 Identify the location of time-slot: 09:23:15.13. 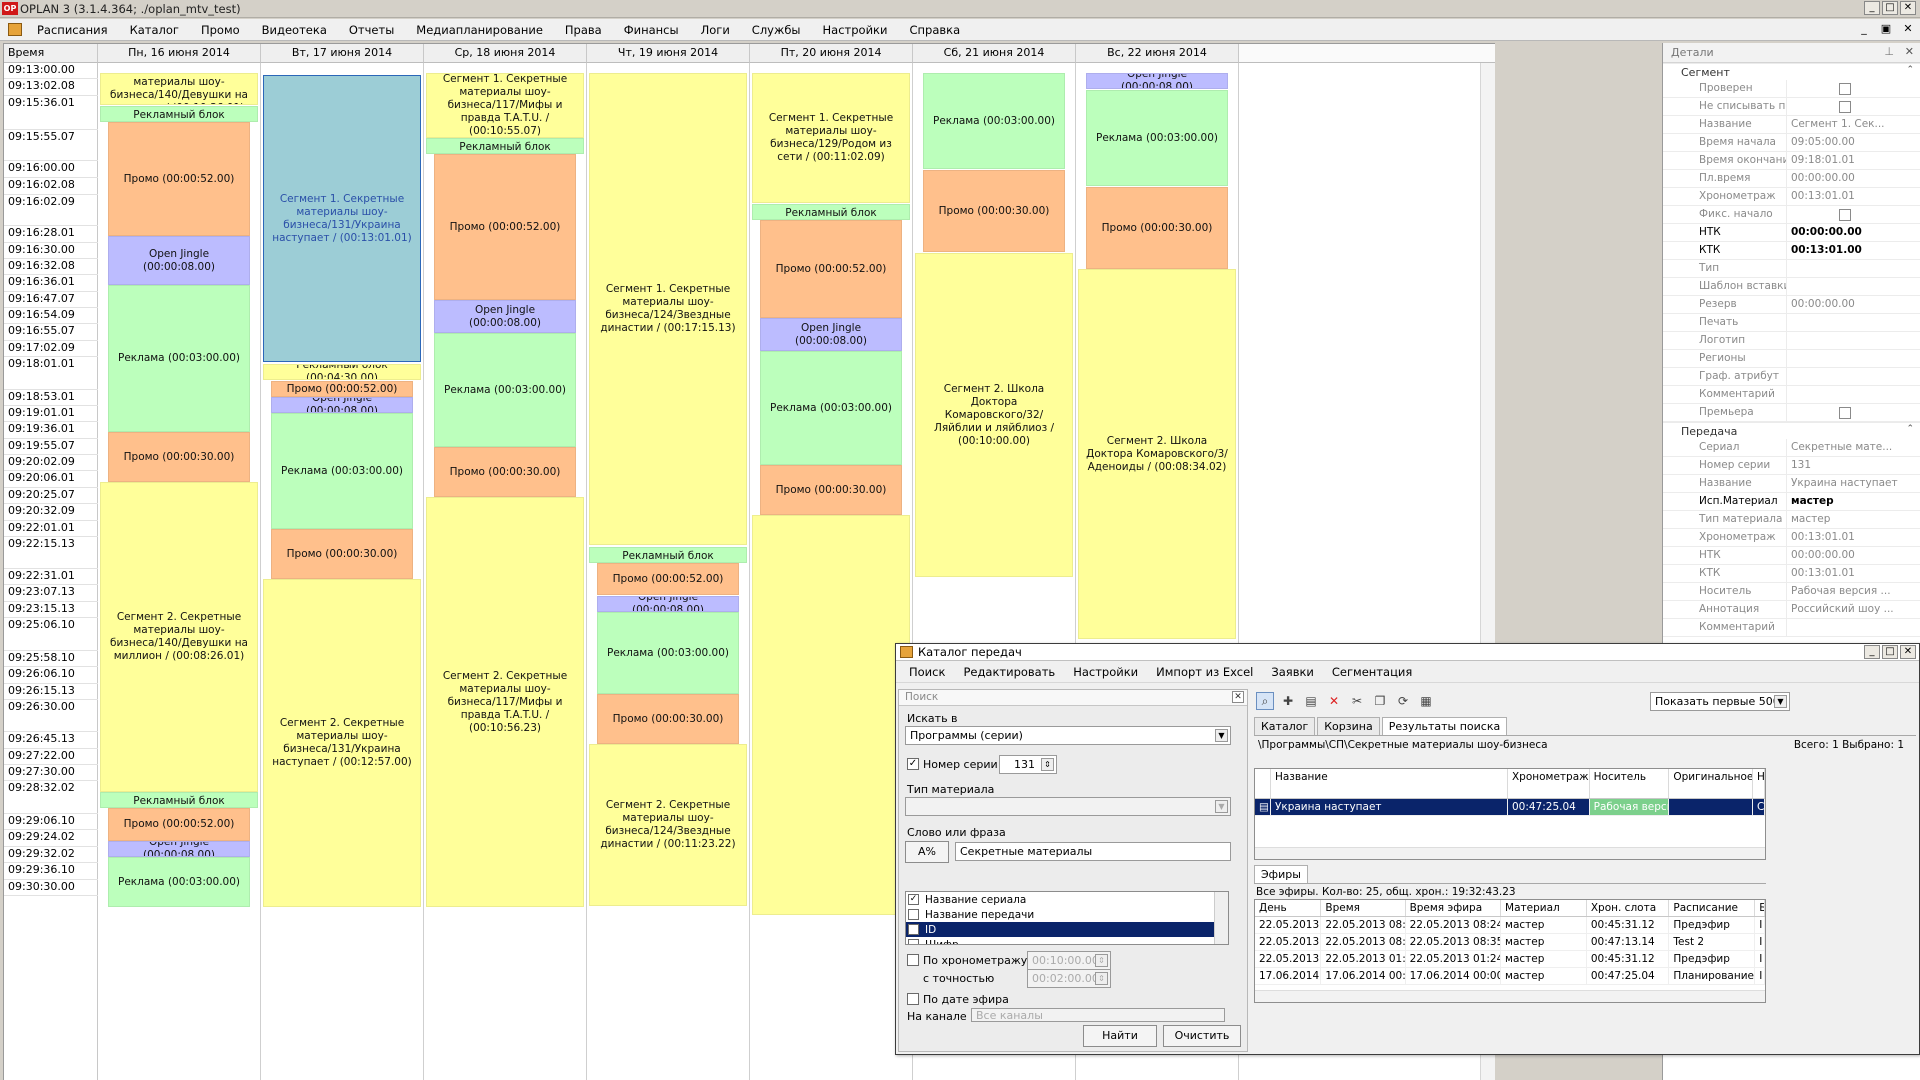
(51, 610).